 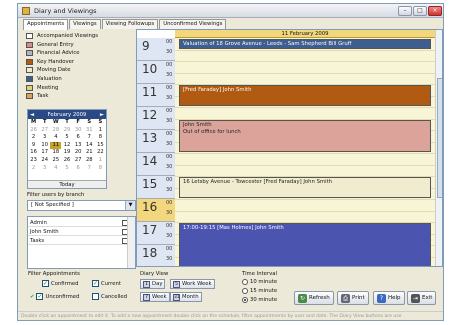 I want to click on user-row: John Smith, so click(x=78, y=232).